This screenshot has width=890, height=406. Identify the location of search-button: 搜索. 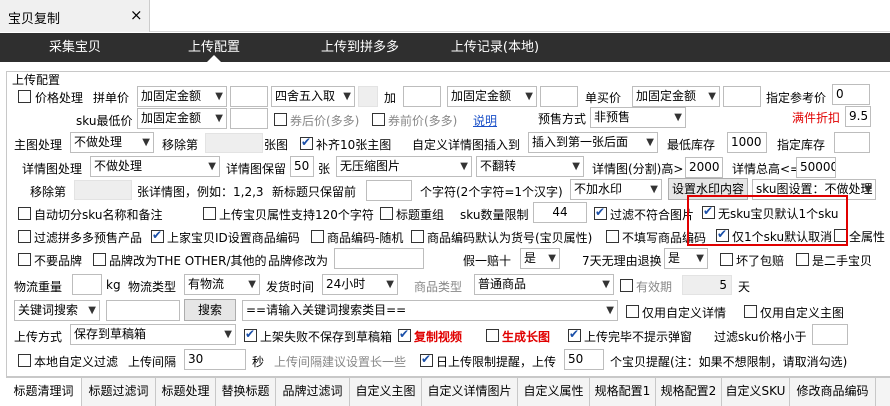
(210, 310).